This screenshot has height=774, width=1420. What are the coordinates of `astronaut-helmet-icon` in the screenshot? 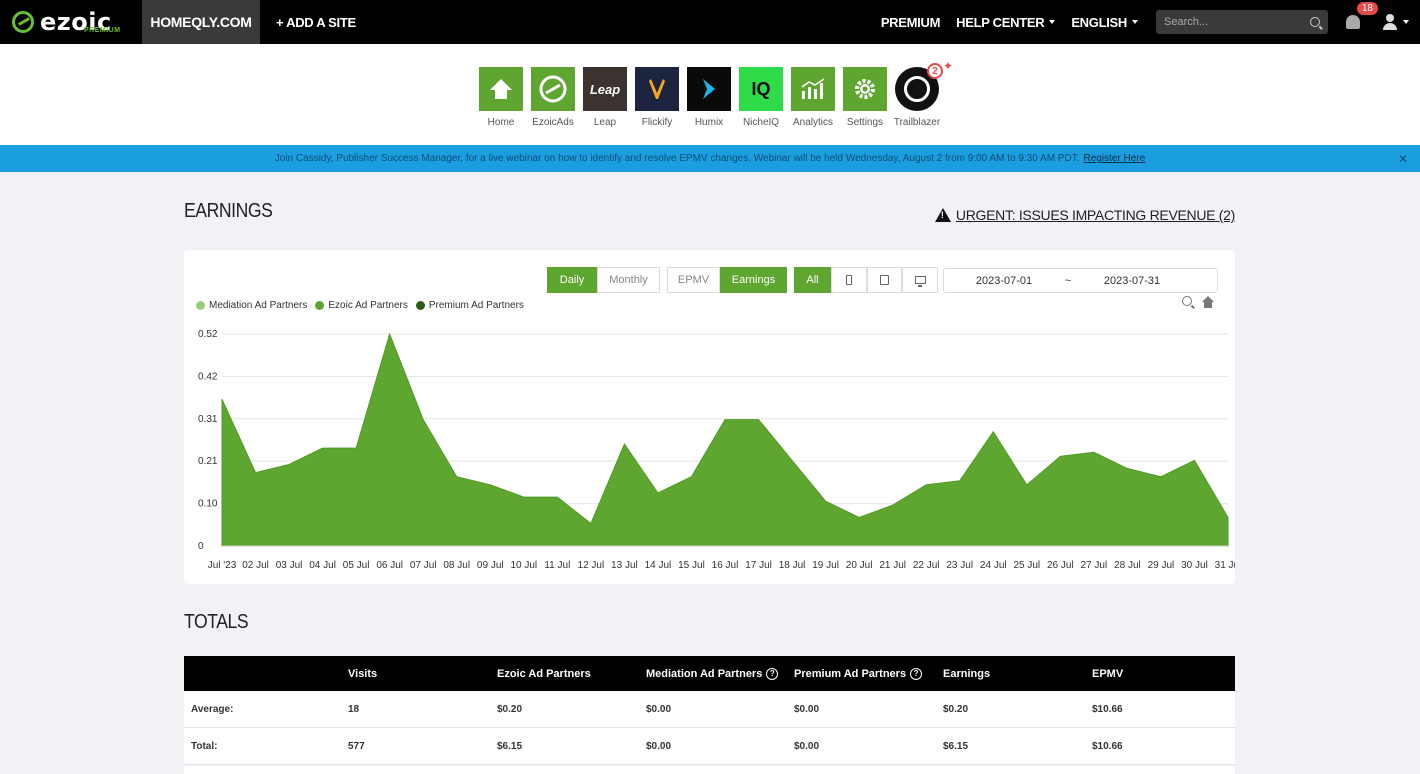 It's located at (917, 89).